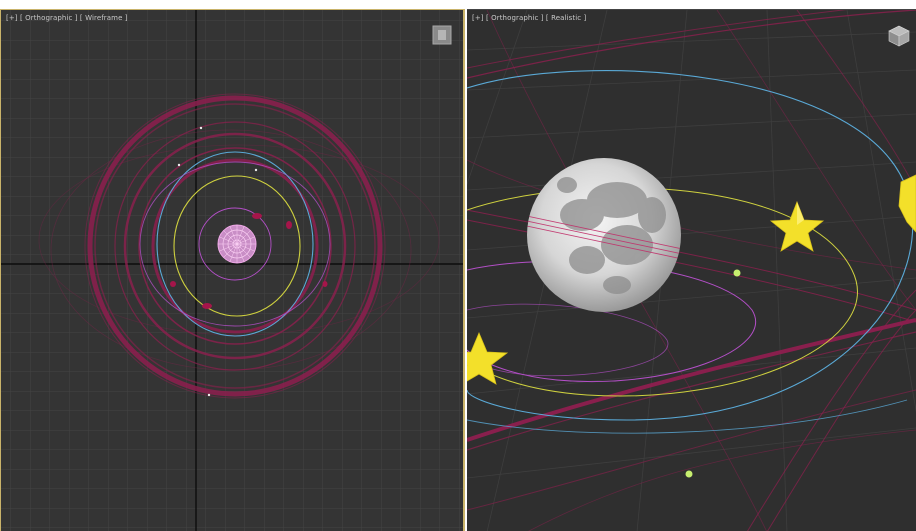 Image resolution: width=916 pixels, height=531 pixels. What do you see at coordinates (689, 474) in the screenshot?
I see `small-planet-lower` at bounding box center [689, 474].